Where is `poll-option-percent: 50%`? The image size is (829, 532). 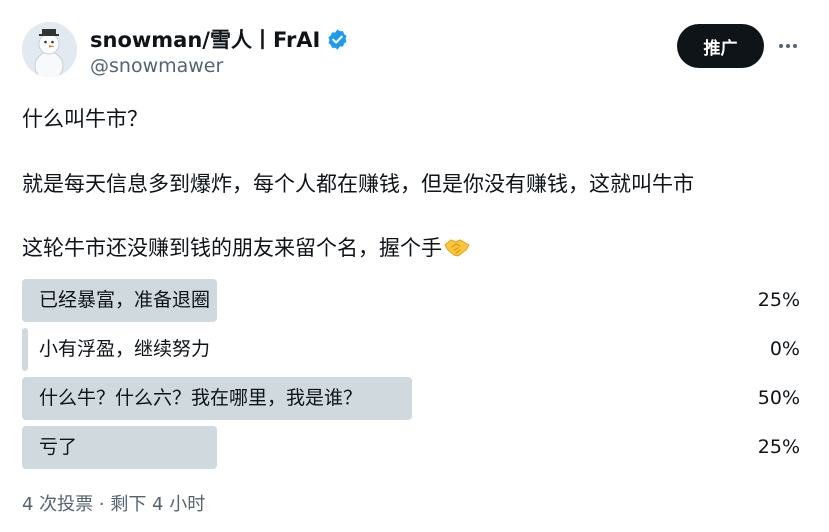
poll-option-percent: 50% is located at coordinates (778, 398).